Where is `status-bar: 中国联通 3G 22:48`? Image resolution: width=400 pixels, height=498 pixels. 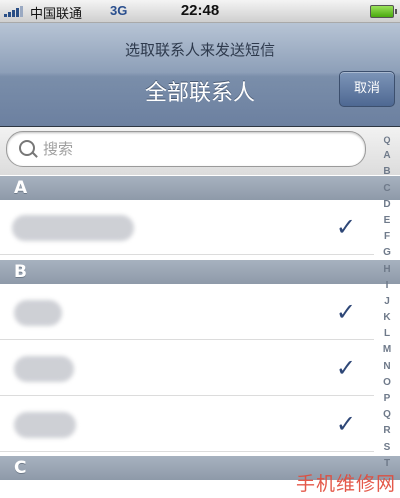 status-bar: 中国联通 3G 22:48 is located at coordinates (200, 11).